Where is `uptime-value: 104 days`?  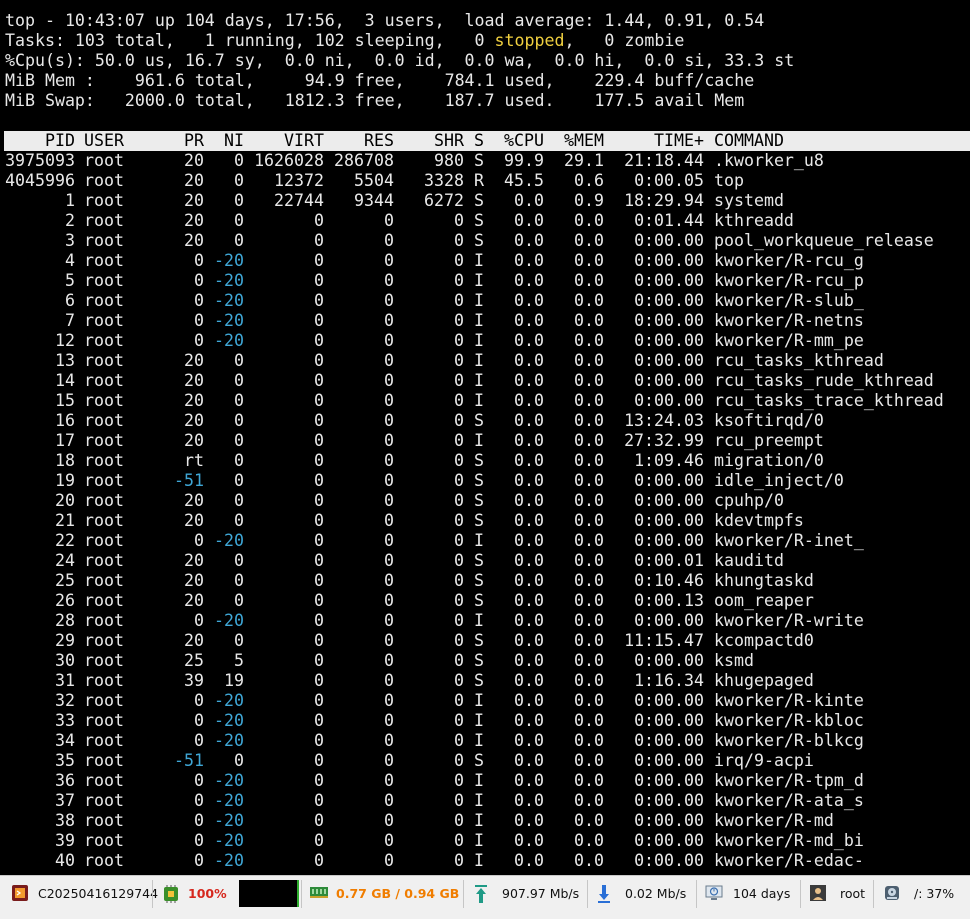 uptime-value: 104 days is located at coordinates (762, 893).